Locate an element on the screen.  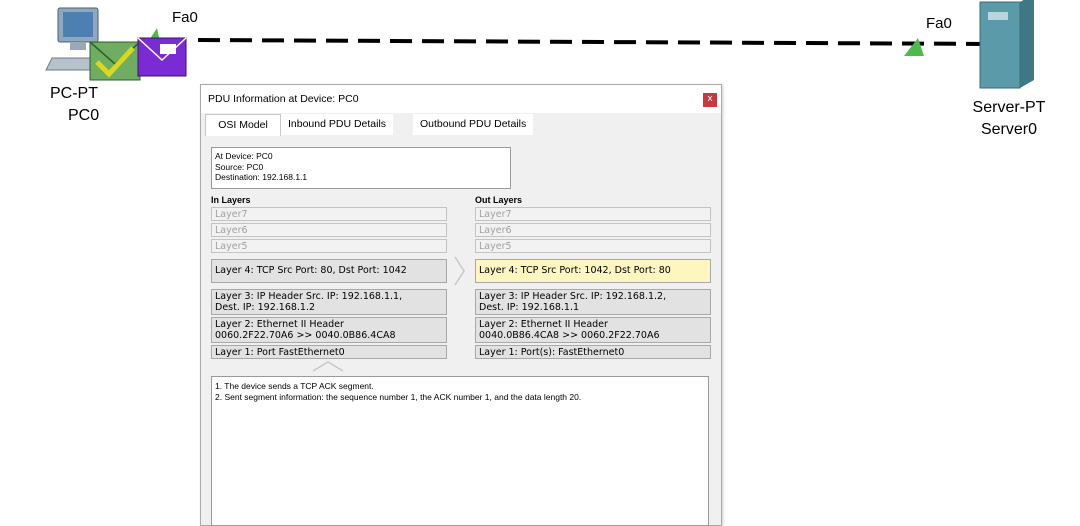
flow-chevron-up-icon is located at coordinates (328, 366).